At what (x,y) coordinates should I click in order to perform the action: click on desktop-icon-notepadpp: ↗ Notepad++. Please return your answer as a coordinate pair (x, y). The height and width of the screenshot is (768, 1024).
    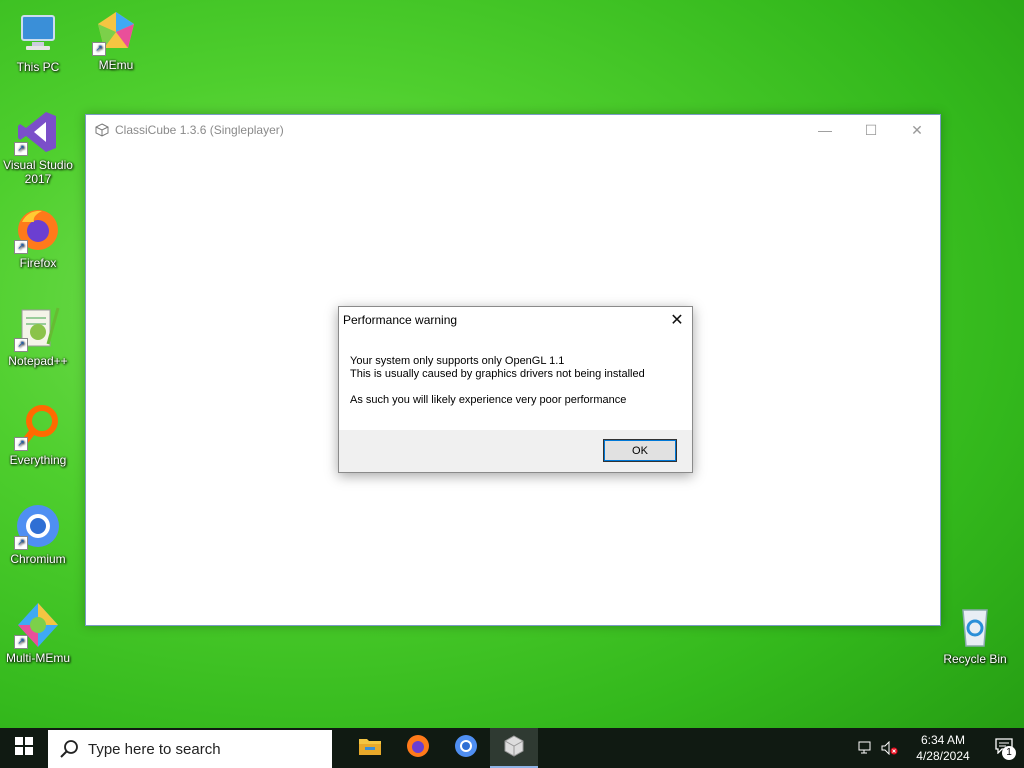
    Looking at the image, I should click on (38, 336).